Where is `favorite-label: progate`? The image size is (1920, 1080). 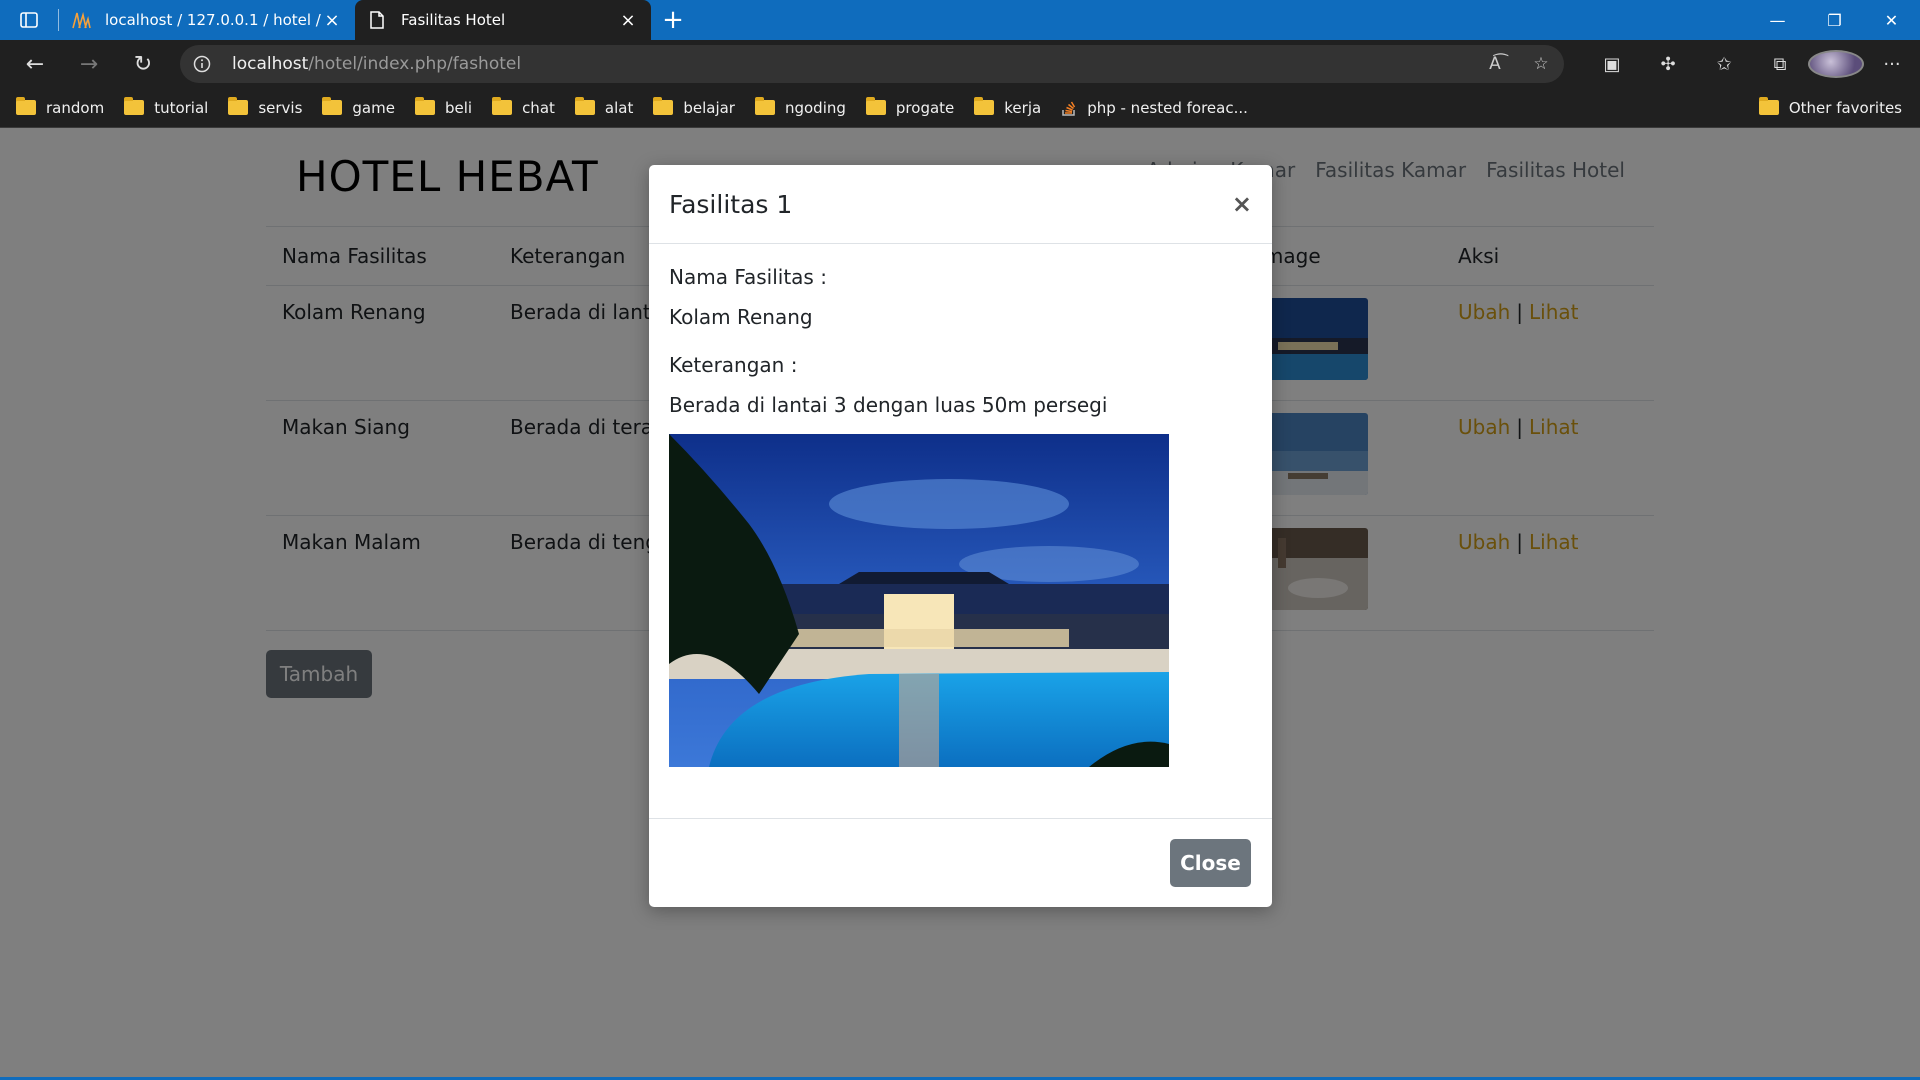
favorite-label: progate is located at coordinates (925, 107).